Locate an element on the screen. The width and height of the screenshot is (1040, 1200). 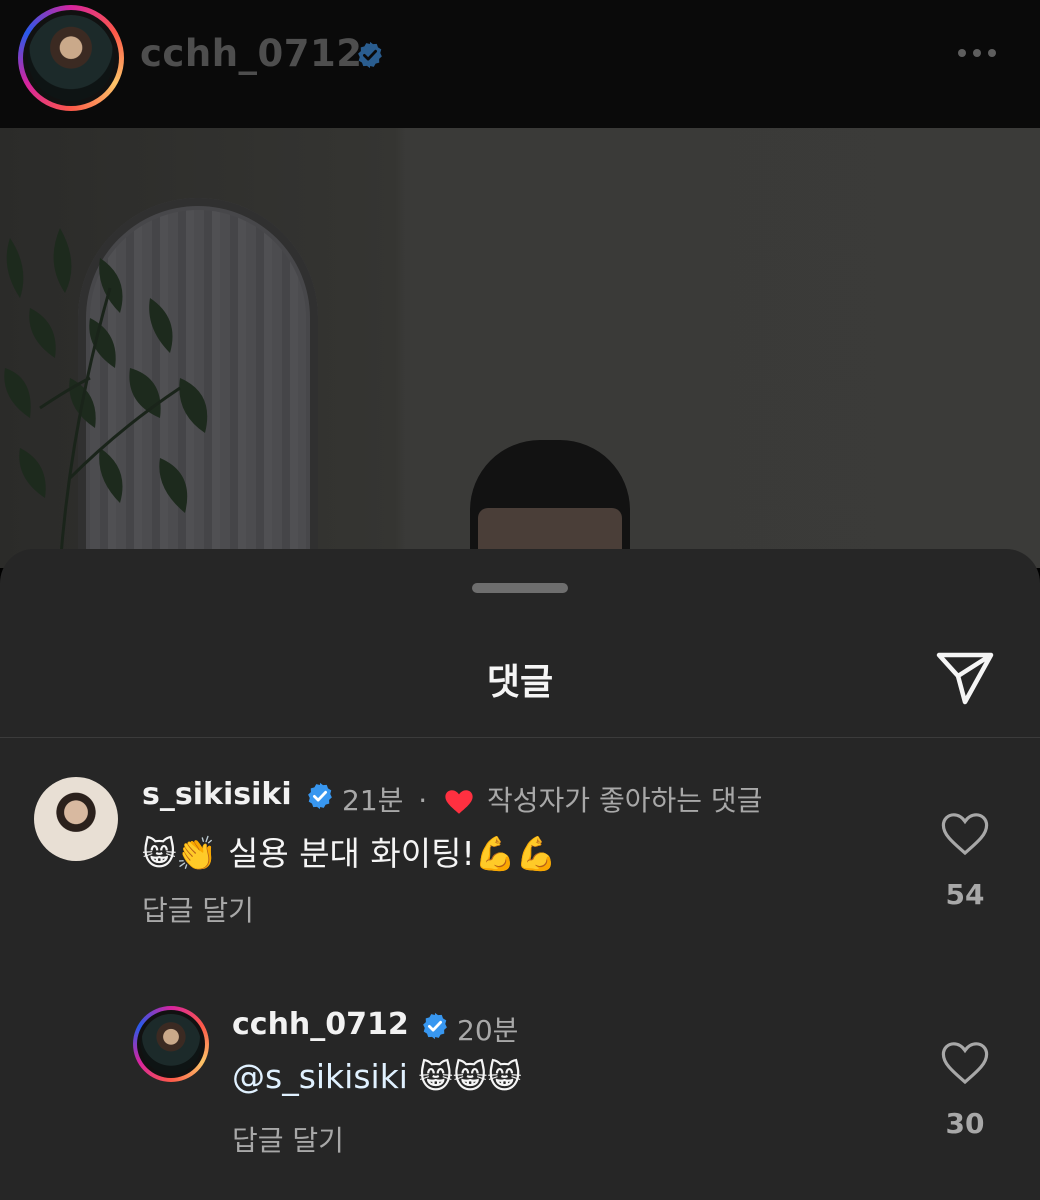
drag-handle is located at coordinates (520, 588).